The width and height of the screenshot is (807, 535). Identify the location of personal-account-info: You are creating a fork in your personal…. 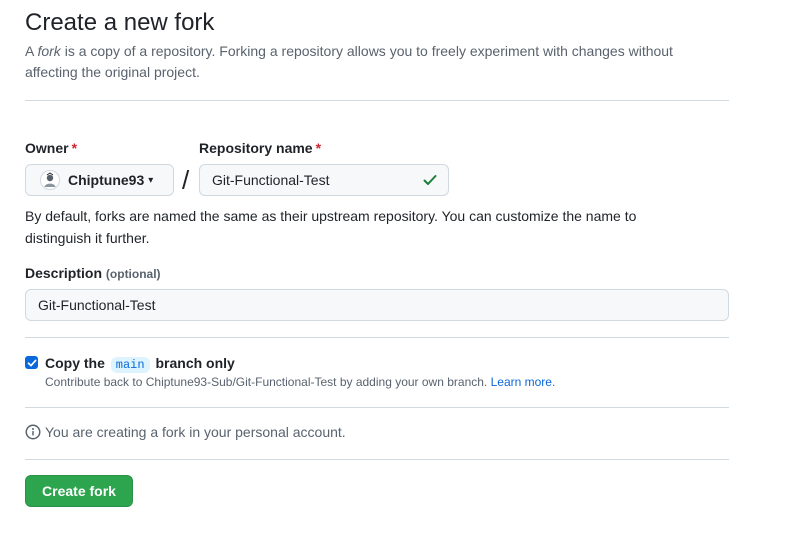
(185, 432).